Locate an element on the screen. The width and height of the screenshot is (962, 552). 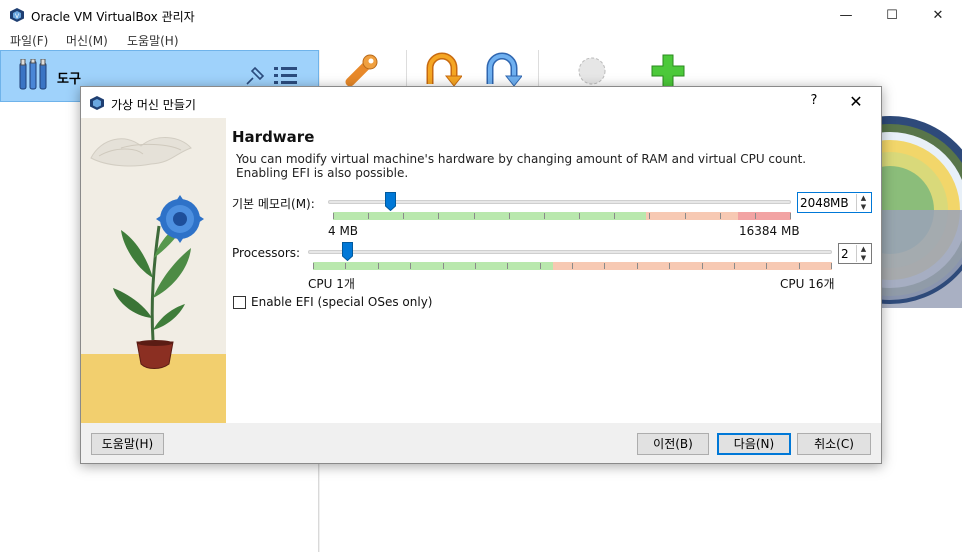
processors-scale-warning is located at coordinates (692, 266).